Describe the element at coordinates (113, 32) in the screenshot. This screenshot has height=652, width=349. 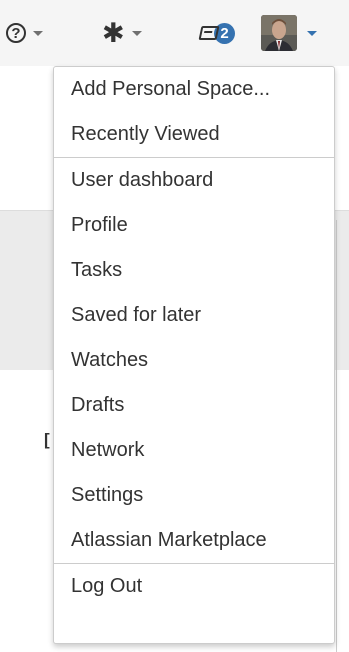
I see `gear-icon: ✱` at that location.